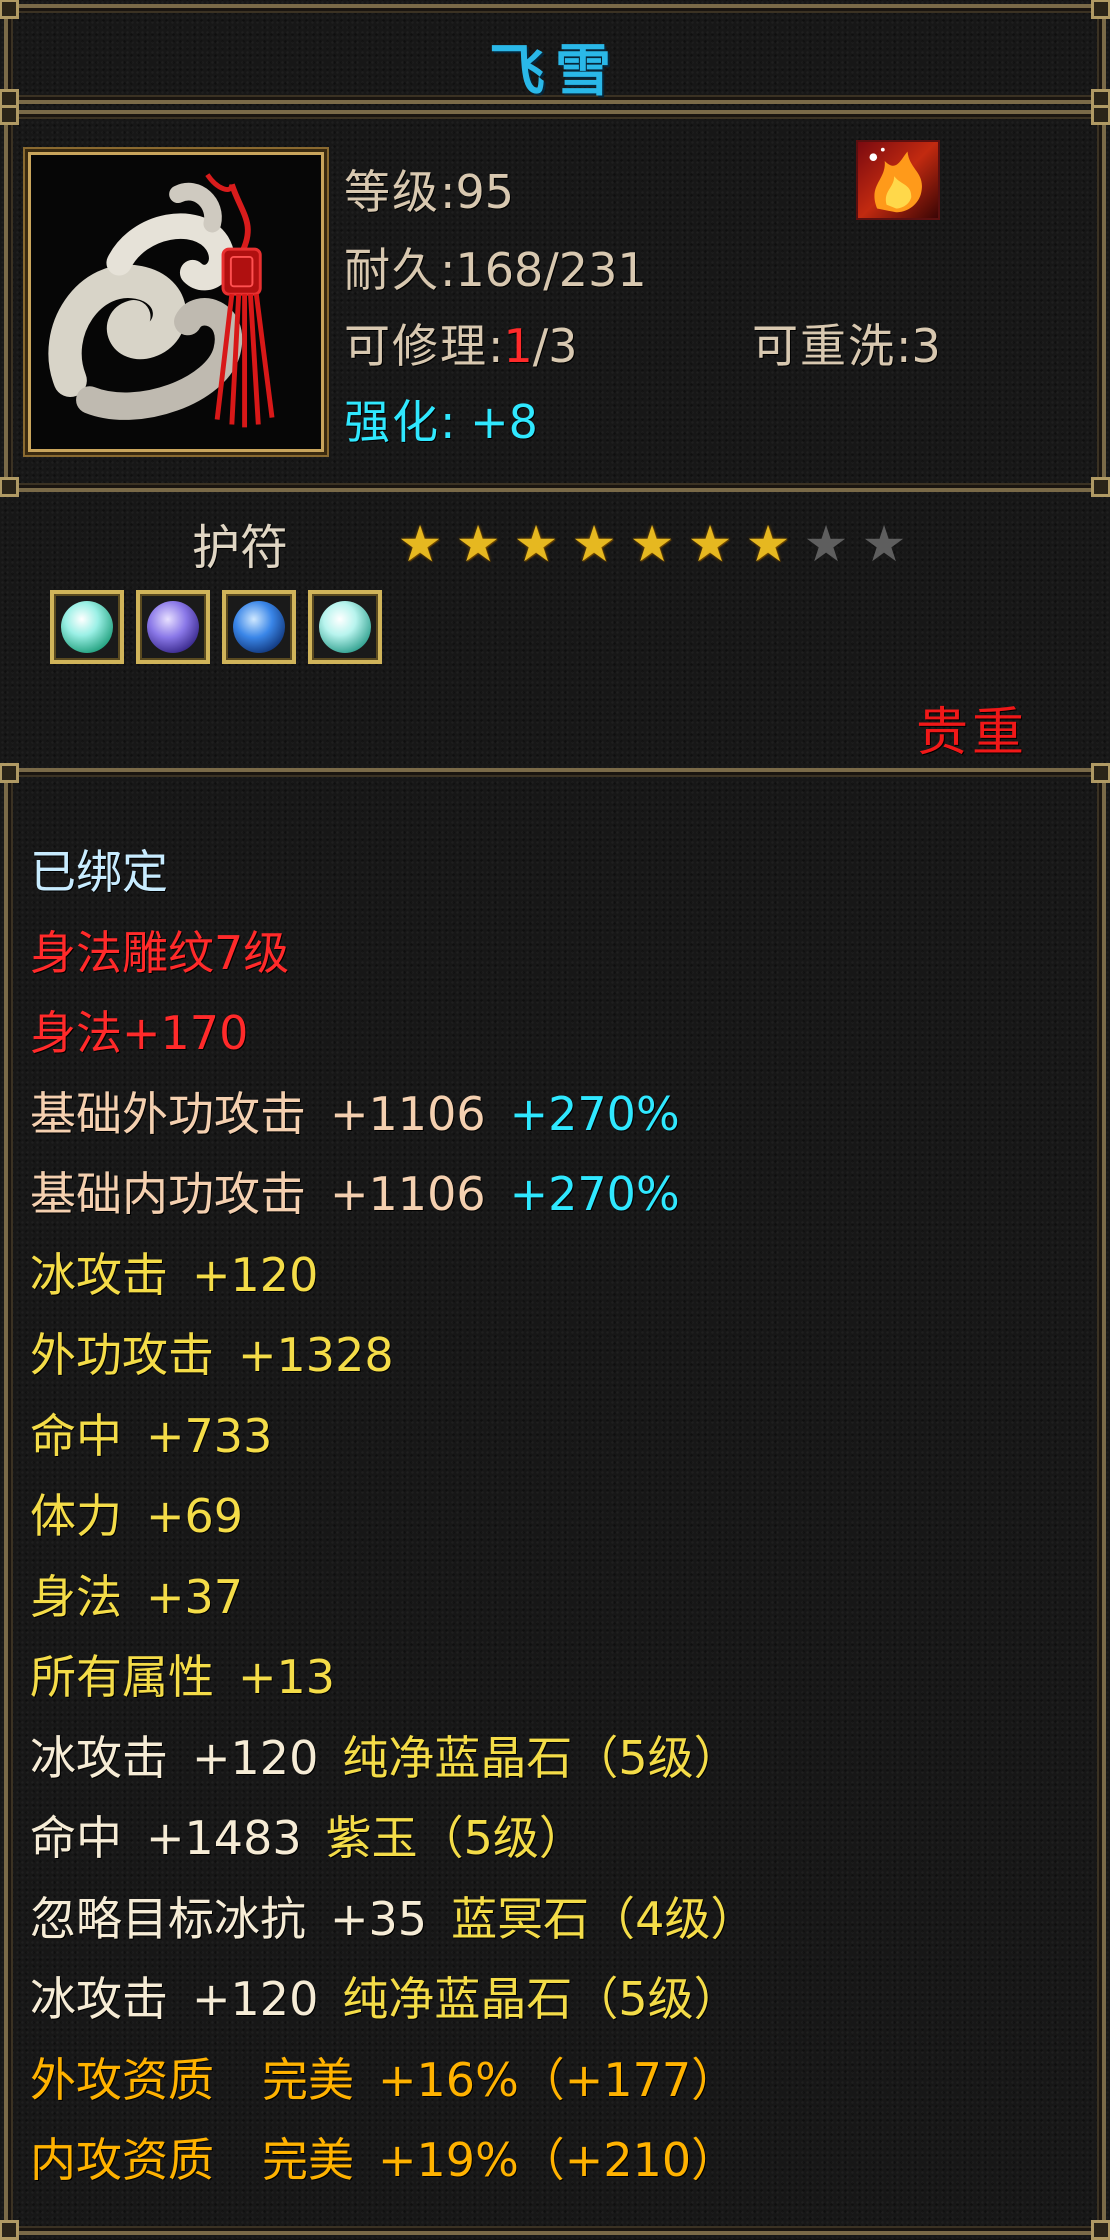 The height and width of the screenshot is (2240, 1110). What do you see at coordinates (416, 346) in the screenshot?
I see `repair-label: 可修理` at bounding box center [416, 346].